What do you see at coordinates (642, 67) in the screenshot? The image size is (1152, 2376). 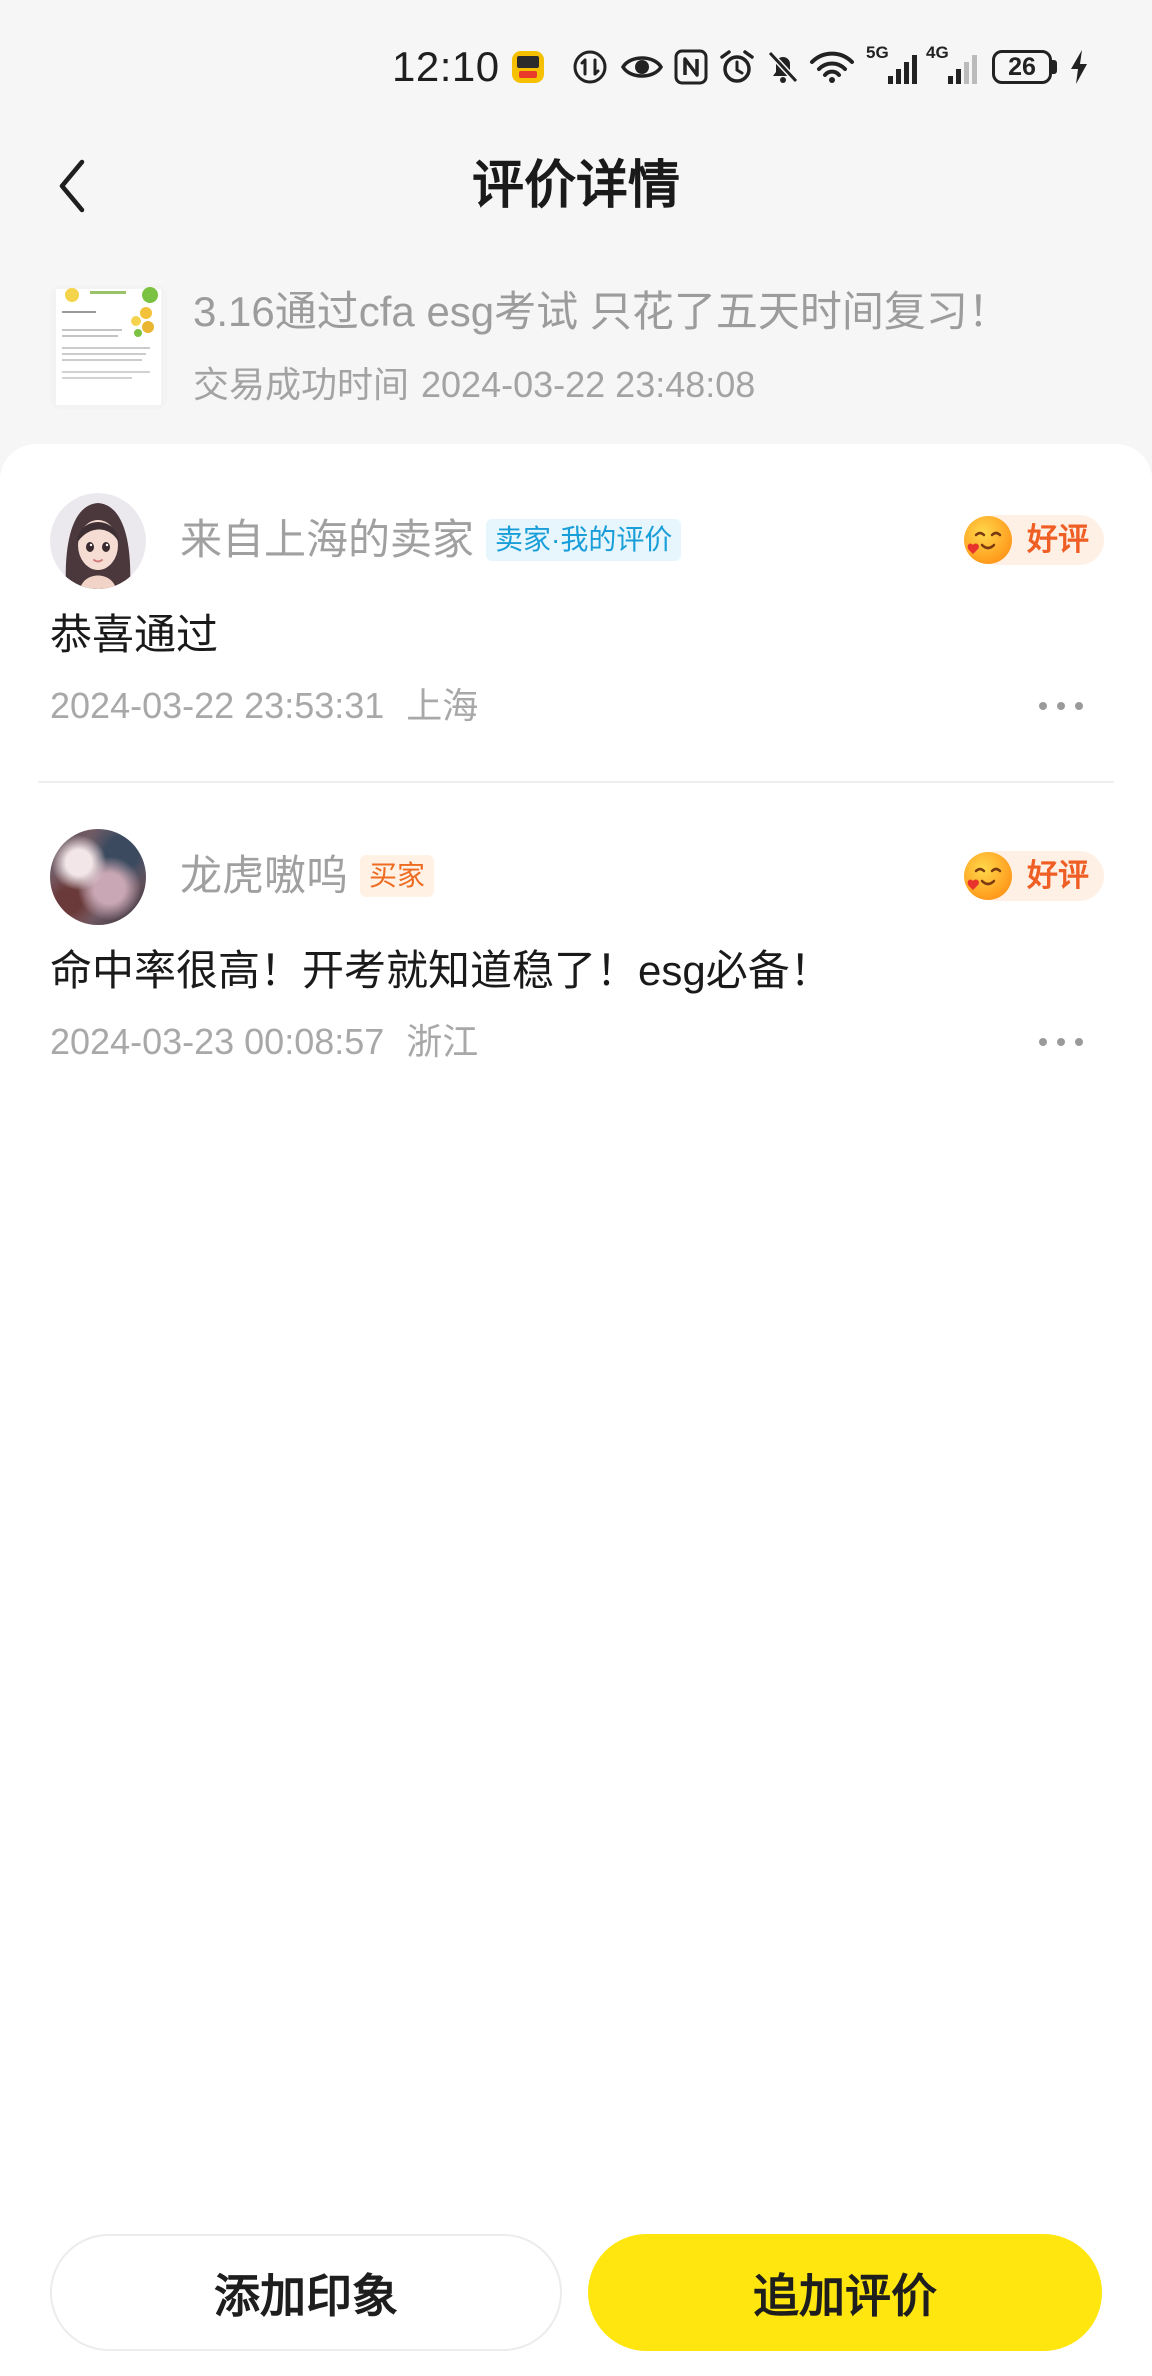 I see `eye-icon` at bounding box center [642, 67].